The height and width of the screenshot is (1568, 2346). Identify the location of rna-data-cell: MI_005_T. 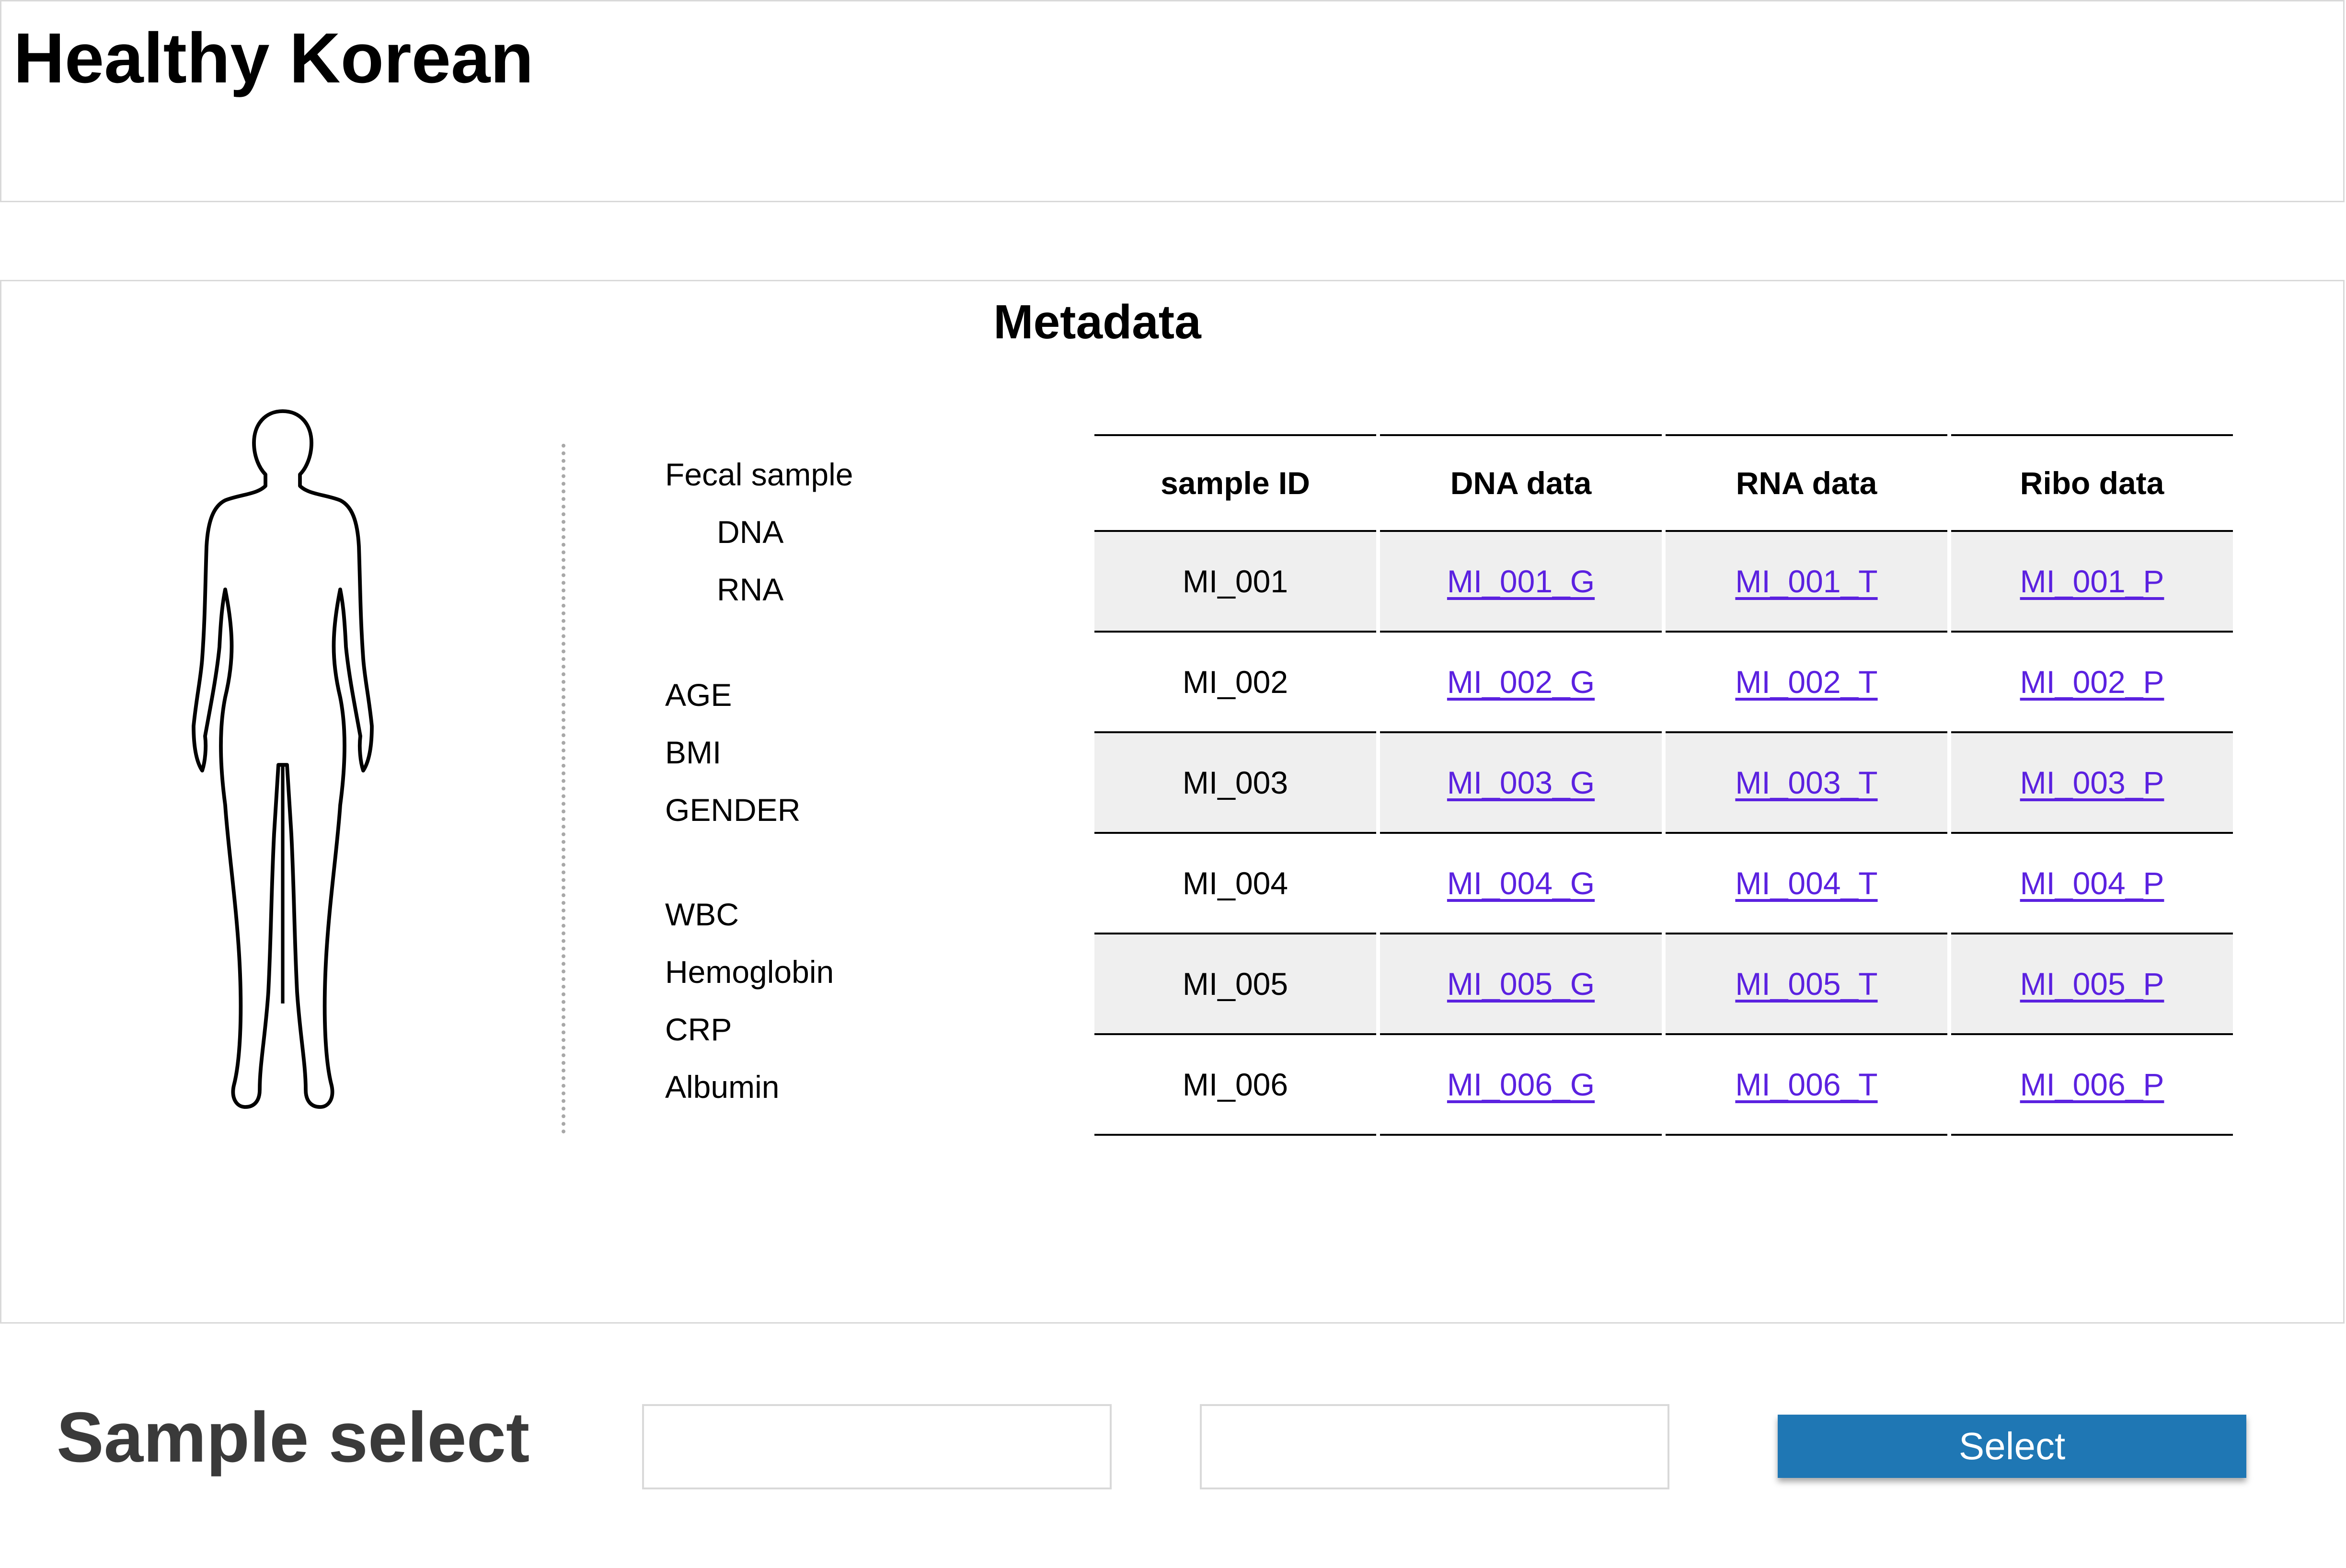
(1806, 983).